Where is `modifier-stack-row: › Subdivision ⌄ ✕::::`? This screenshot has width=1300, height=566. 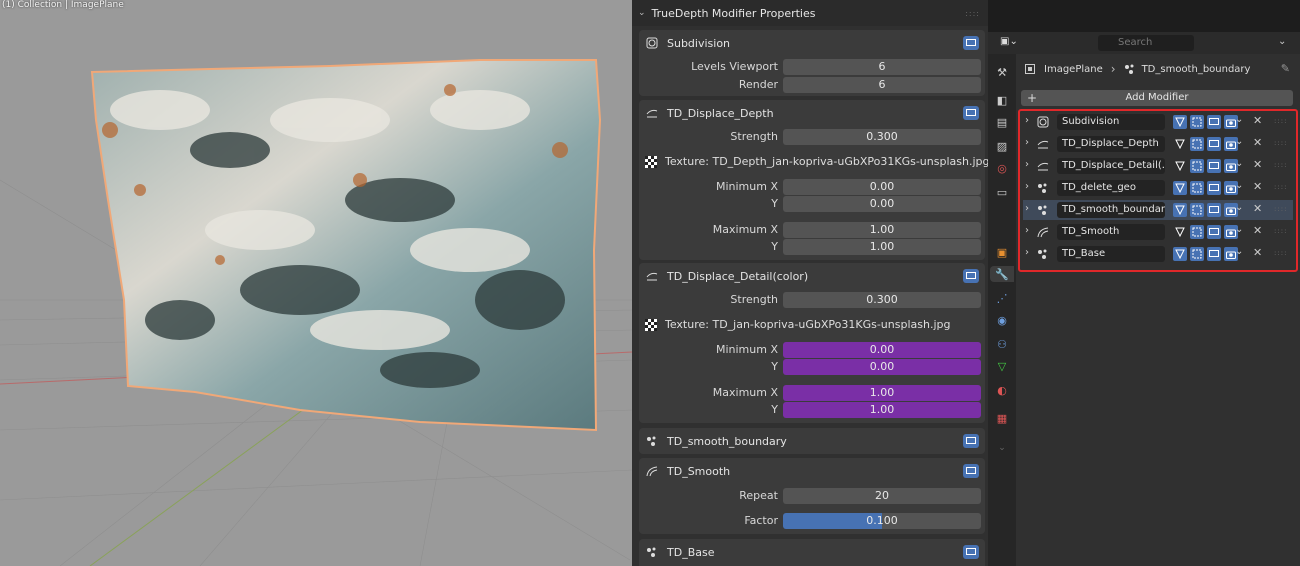 modifier-stack-row: › Subdivision ⌄ ✕:::: is located at coordinates (1158, 122).